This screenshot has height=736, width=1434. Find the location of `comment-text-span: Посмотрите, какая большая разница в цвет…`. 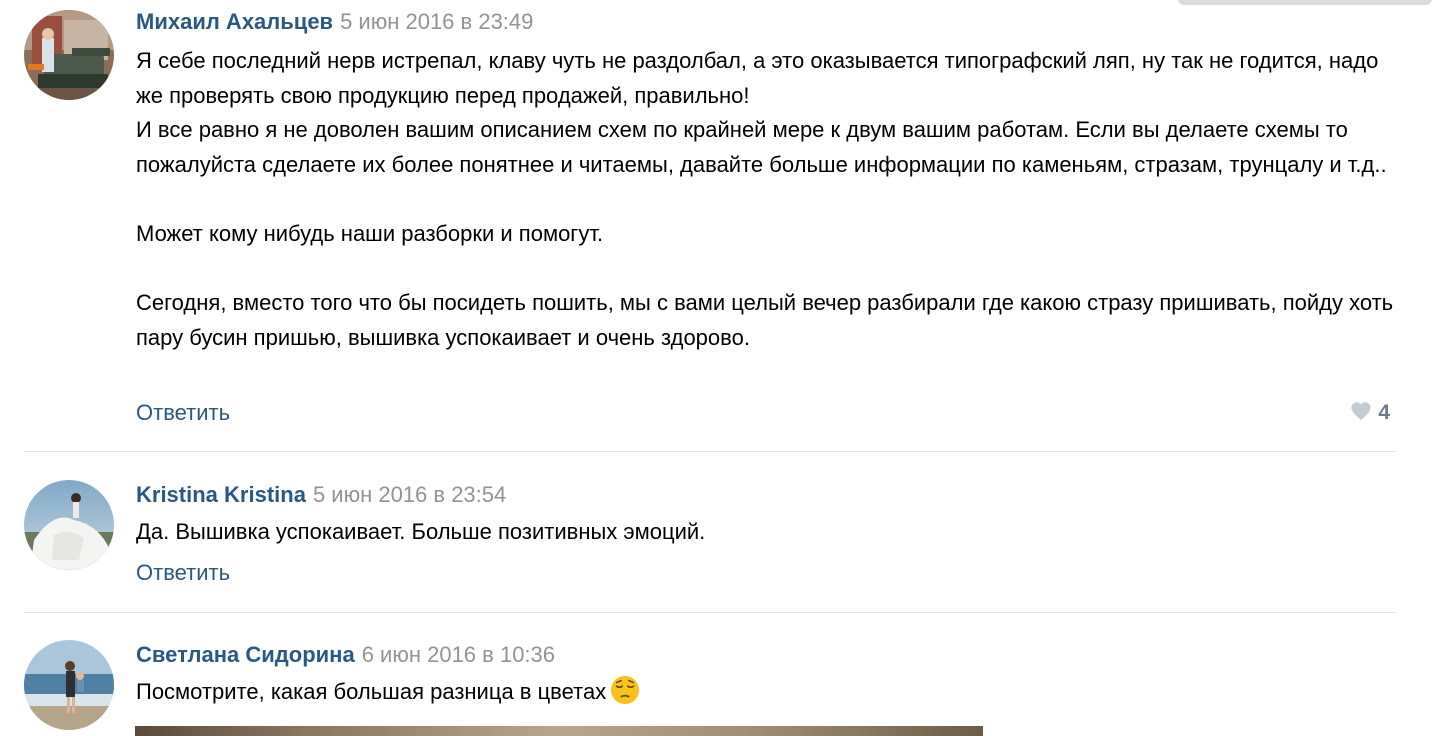

comment-text-span: Посмотрите, какая большая разница в цвет… is located at coordinates (371, 691).